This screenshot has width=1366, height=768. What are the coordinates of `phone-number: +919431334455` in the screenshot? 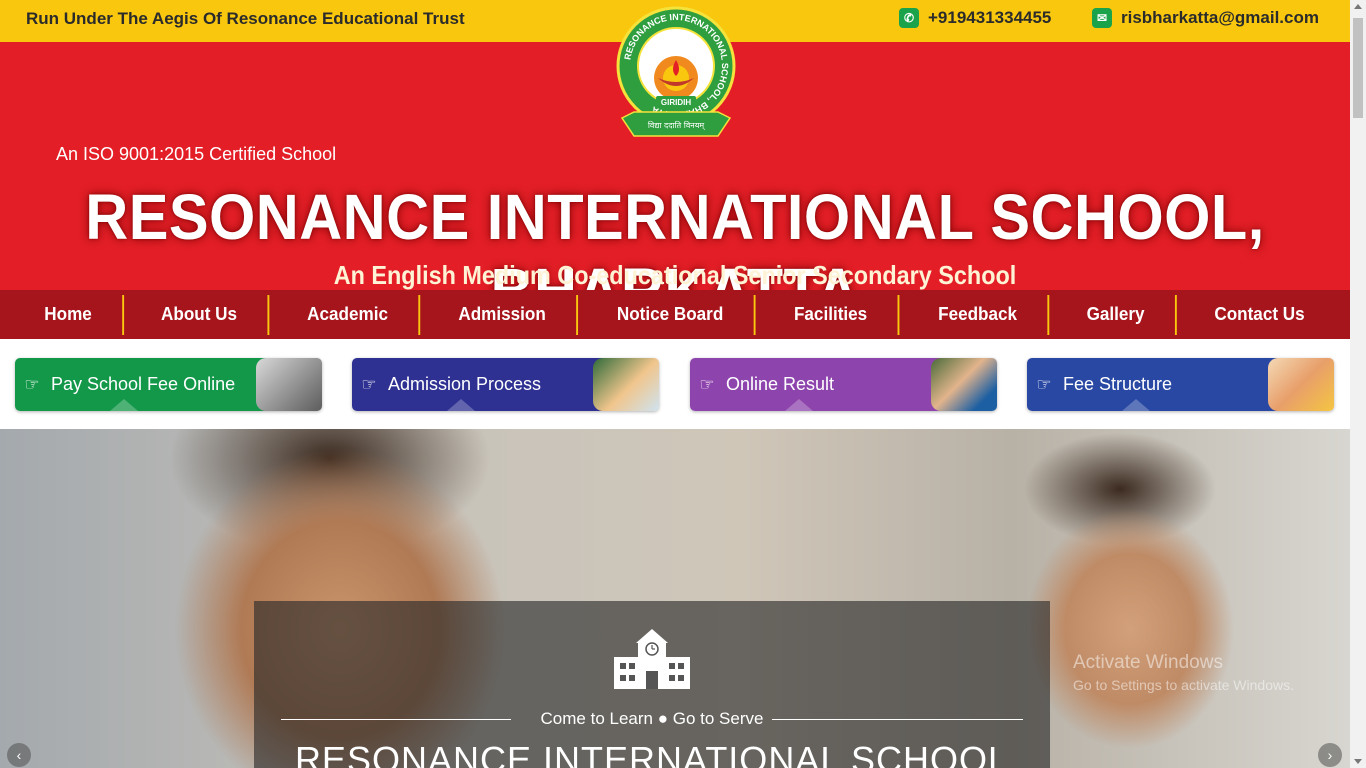 It's located at (989, 18).